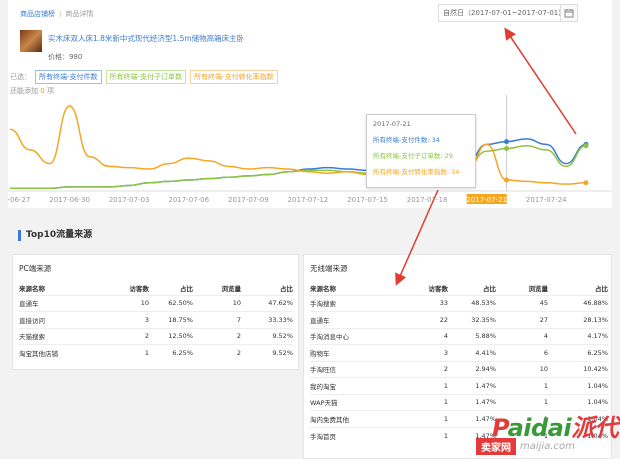 This screenshot has height=459, width=620. What do you see at coordinates (578, 369) in the screenshot?
I see `table-cell: 10.42%` at bounding box center [578, 369].